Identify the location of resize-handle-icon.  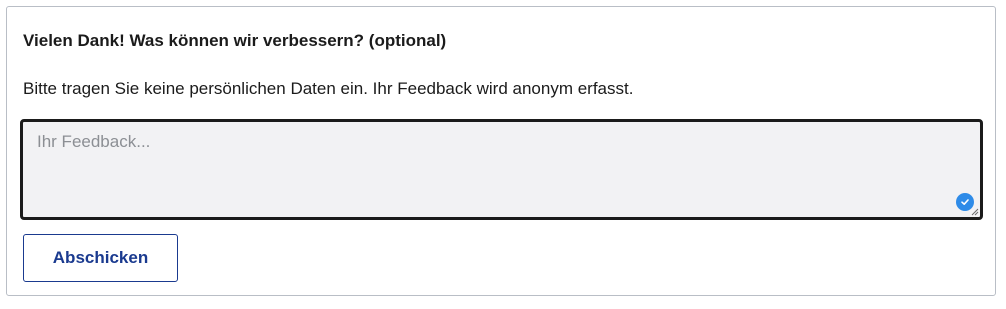
(975, 212).